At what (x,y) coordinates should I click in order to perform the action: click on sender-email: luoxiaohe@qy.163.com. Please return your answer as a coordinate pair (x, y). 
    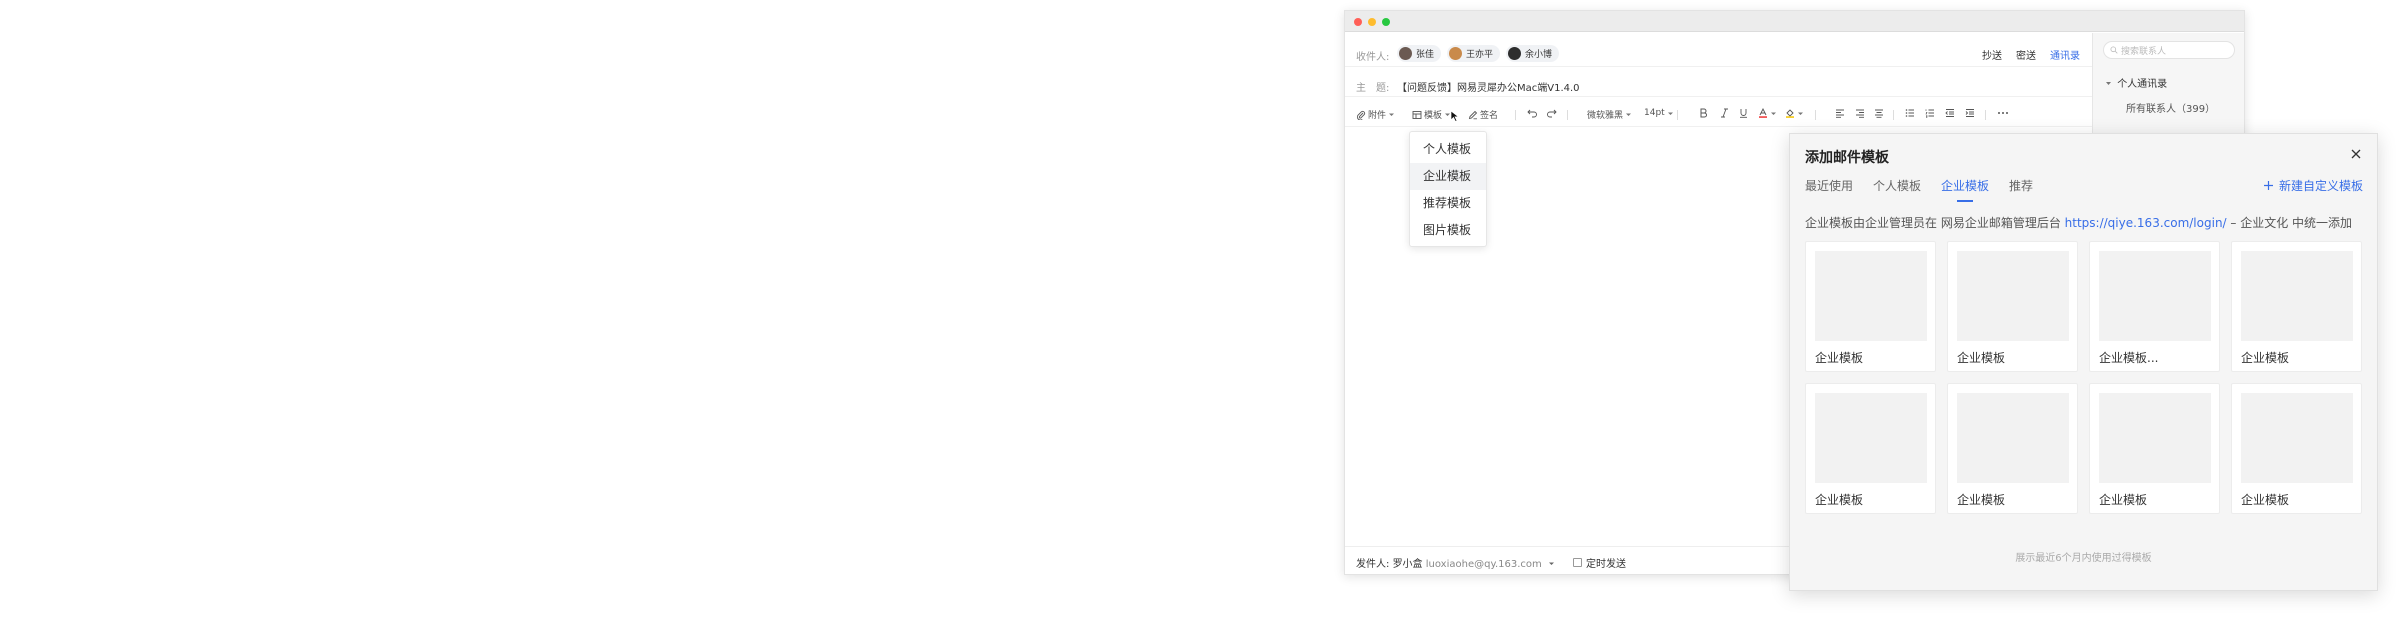
    Looking at the image, I should click on (1483, 564).